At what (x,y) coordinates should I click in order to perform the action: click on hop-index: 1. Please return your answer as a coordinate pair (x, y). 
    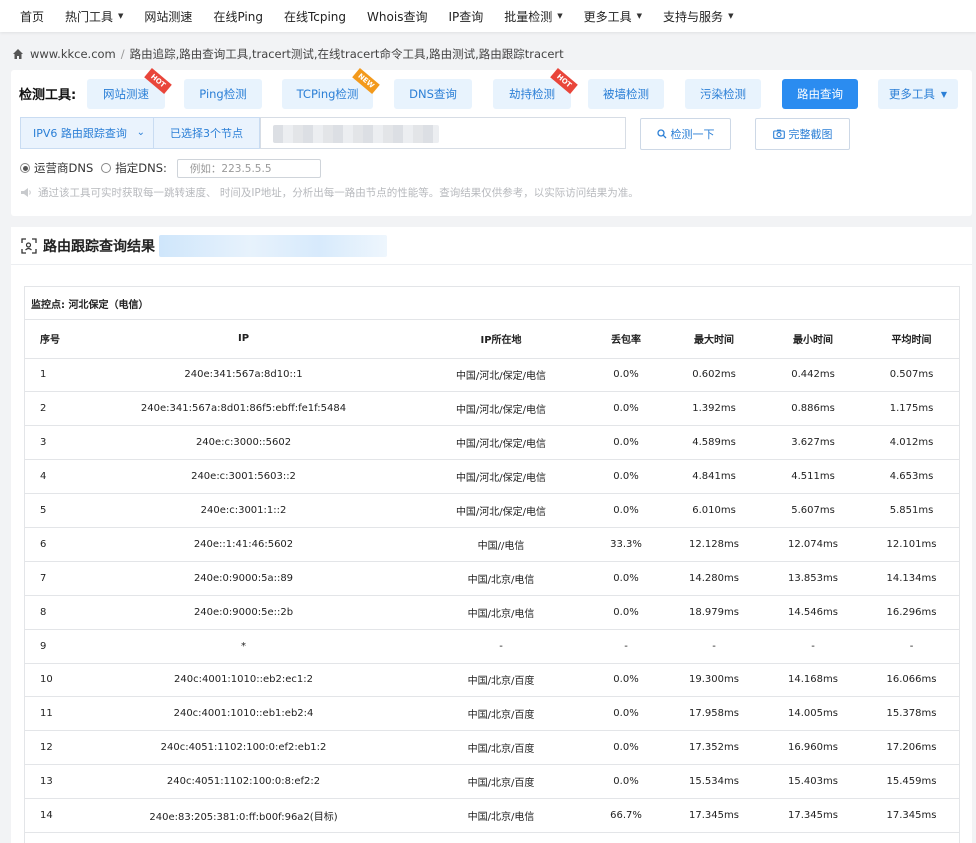
    Looking at the image, I should click on (48, 375).